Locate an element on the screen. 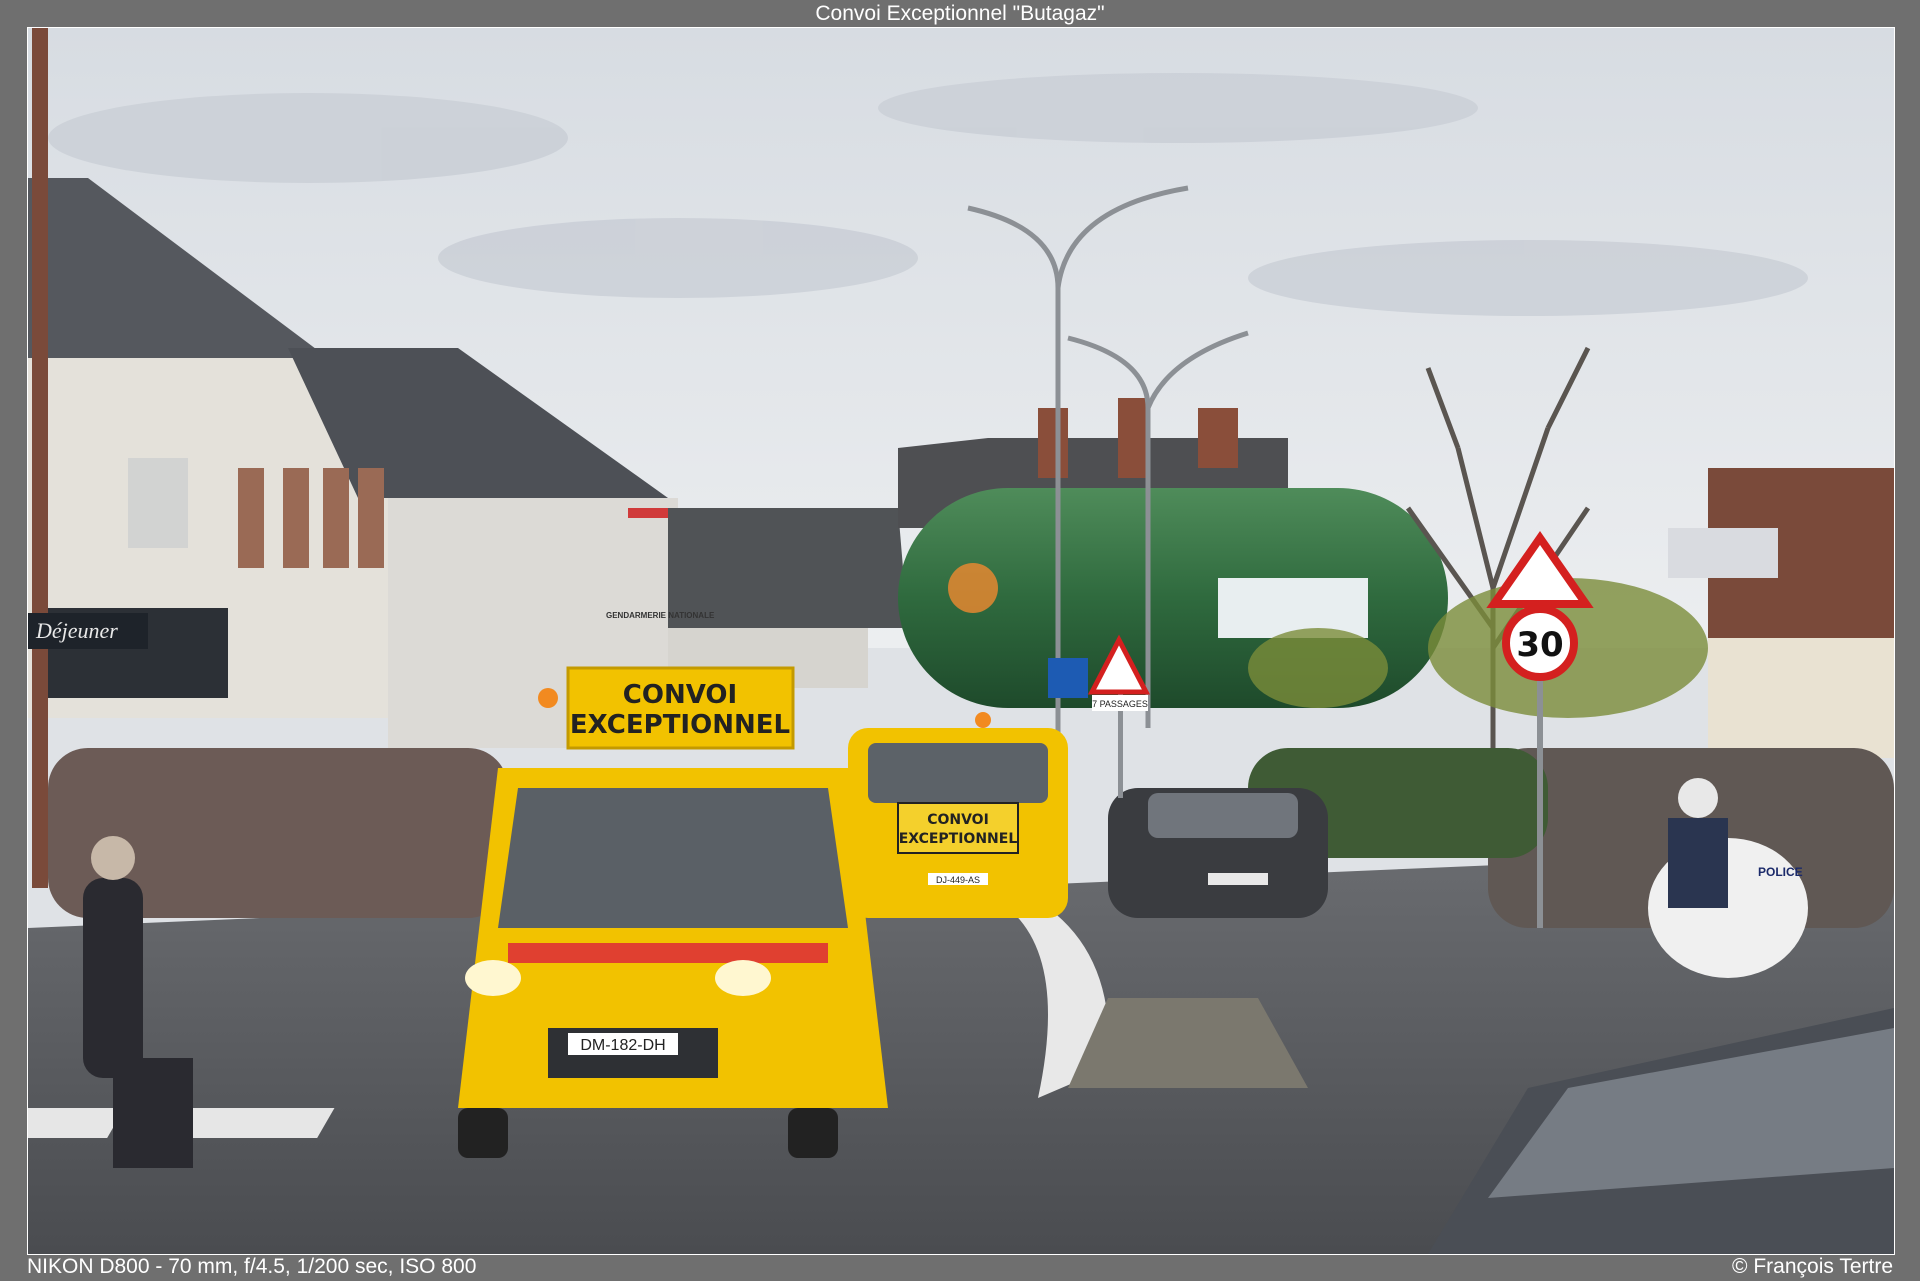  shop-sign-text: Déjeuner is located at coordinates (76, 630).